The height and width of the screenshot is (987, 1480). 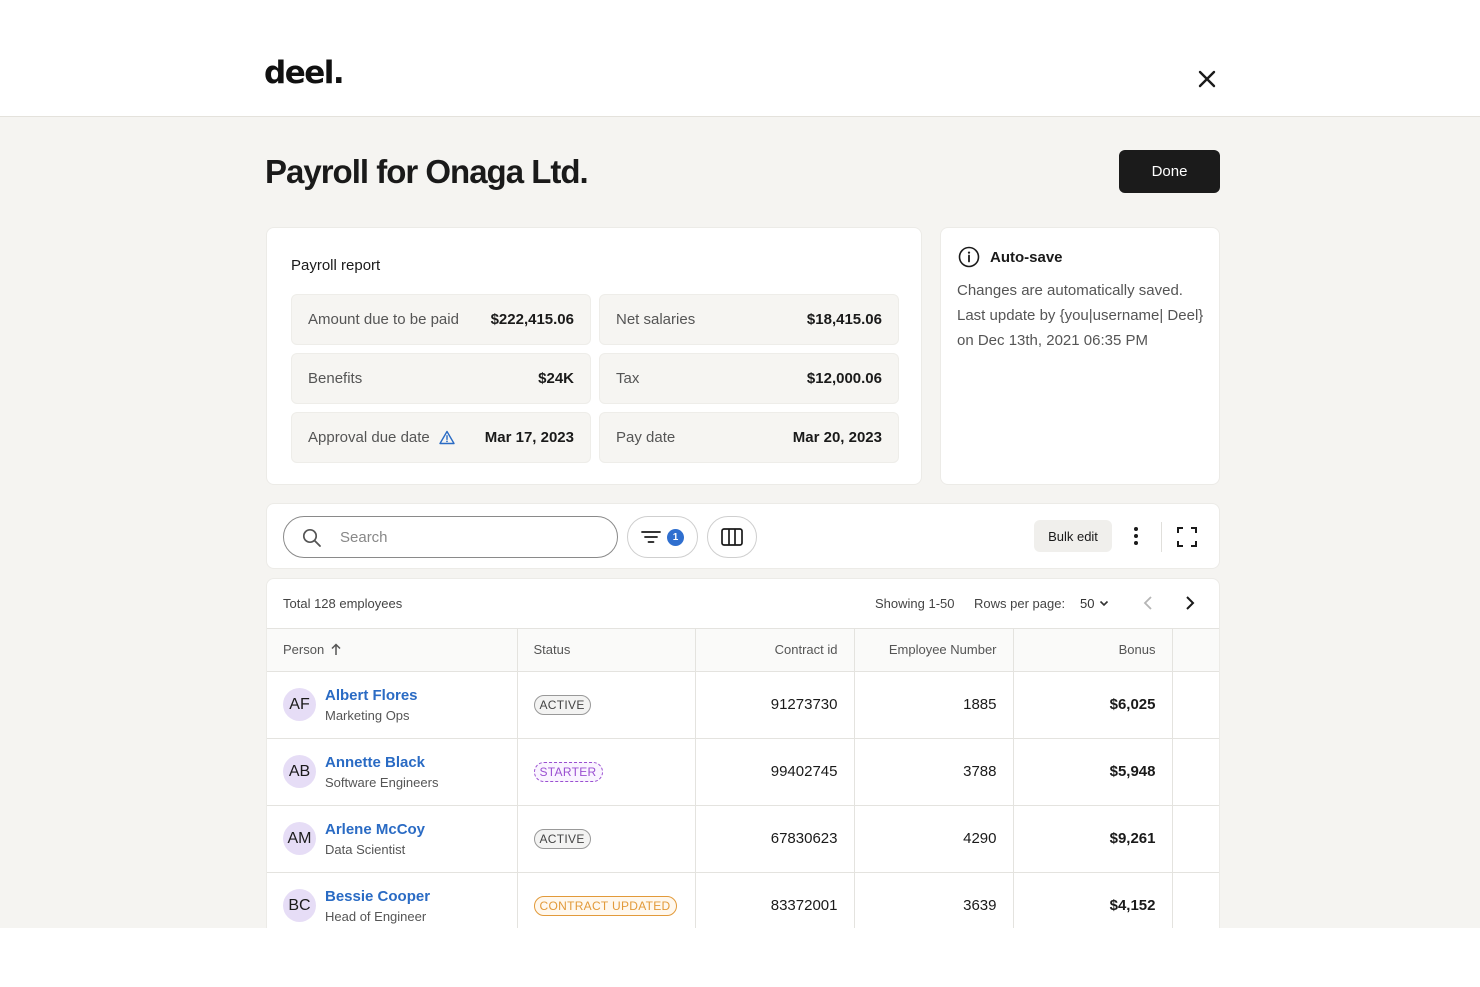 I want to click on person-cell: AF Albert Flores Marketing Ops, so click(x=392, y=705).